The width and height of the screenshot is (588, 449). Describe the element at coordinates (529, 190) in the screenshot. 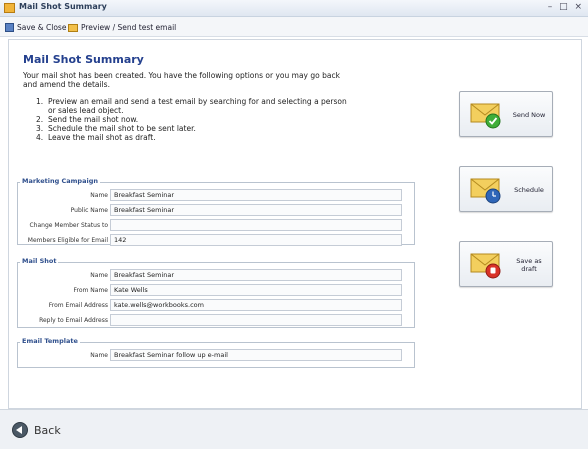

I see `schedule-label: Schedule` at that location.